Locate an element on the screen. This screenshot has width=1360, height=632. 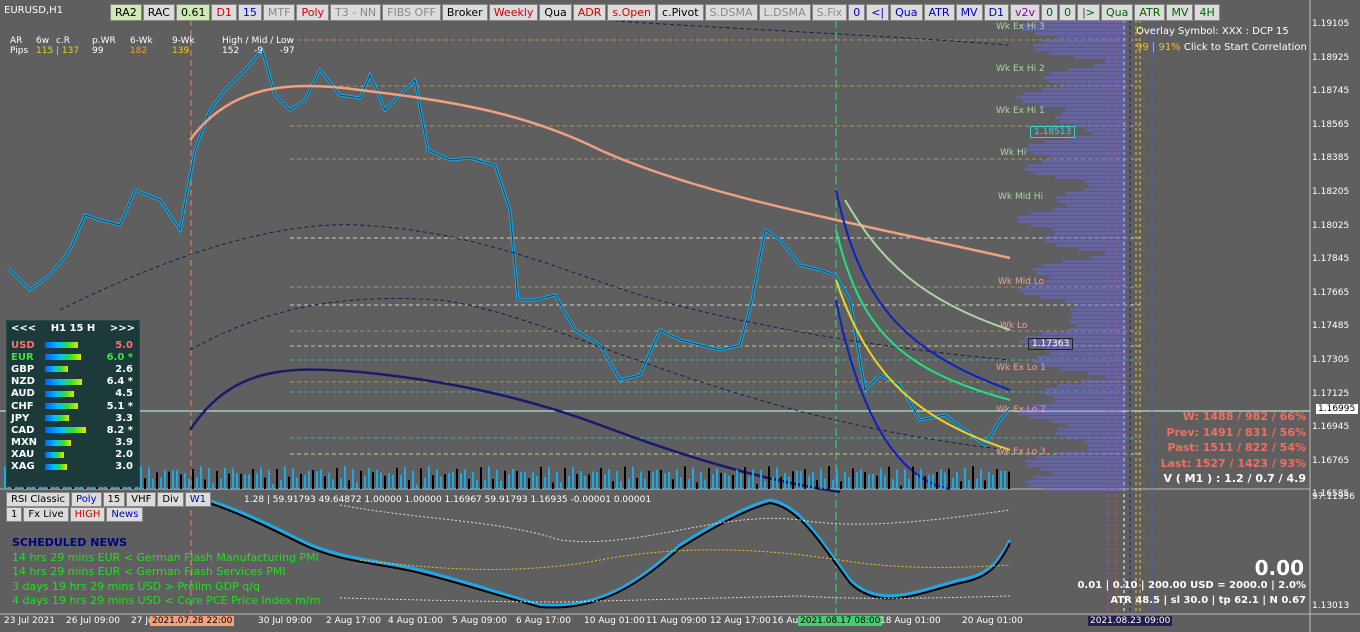
toolbar-button-0: RA2 is located at coordinates (126, 12).